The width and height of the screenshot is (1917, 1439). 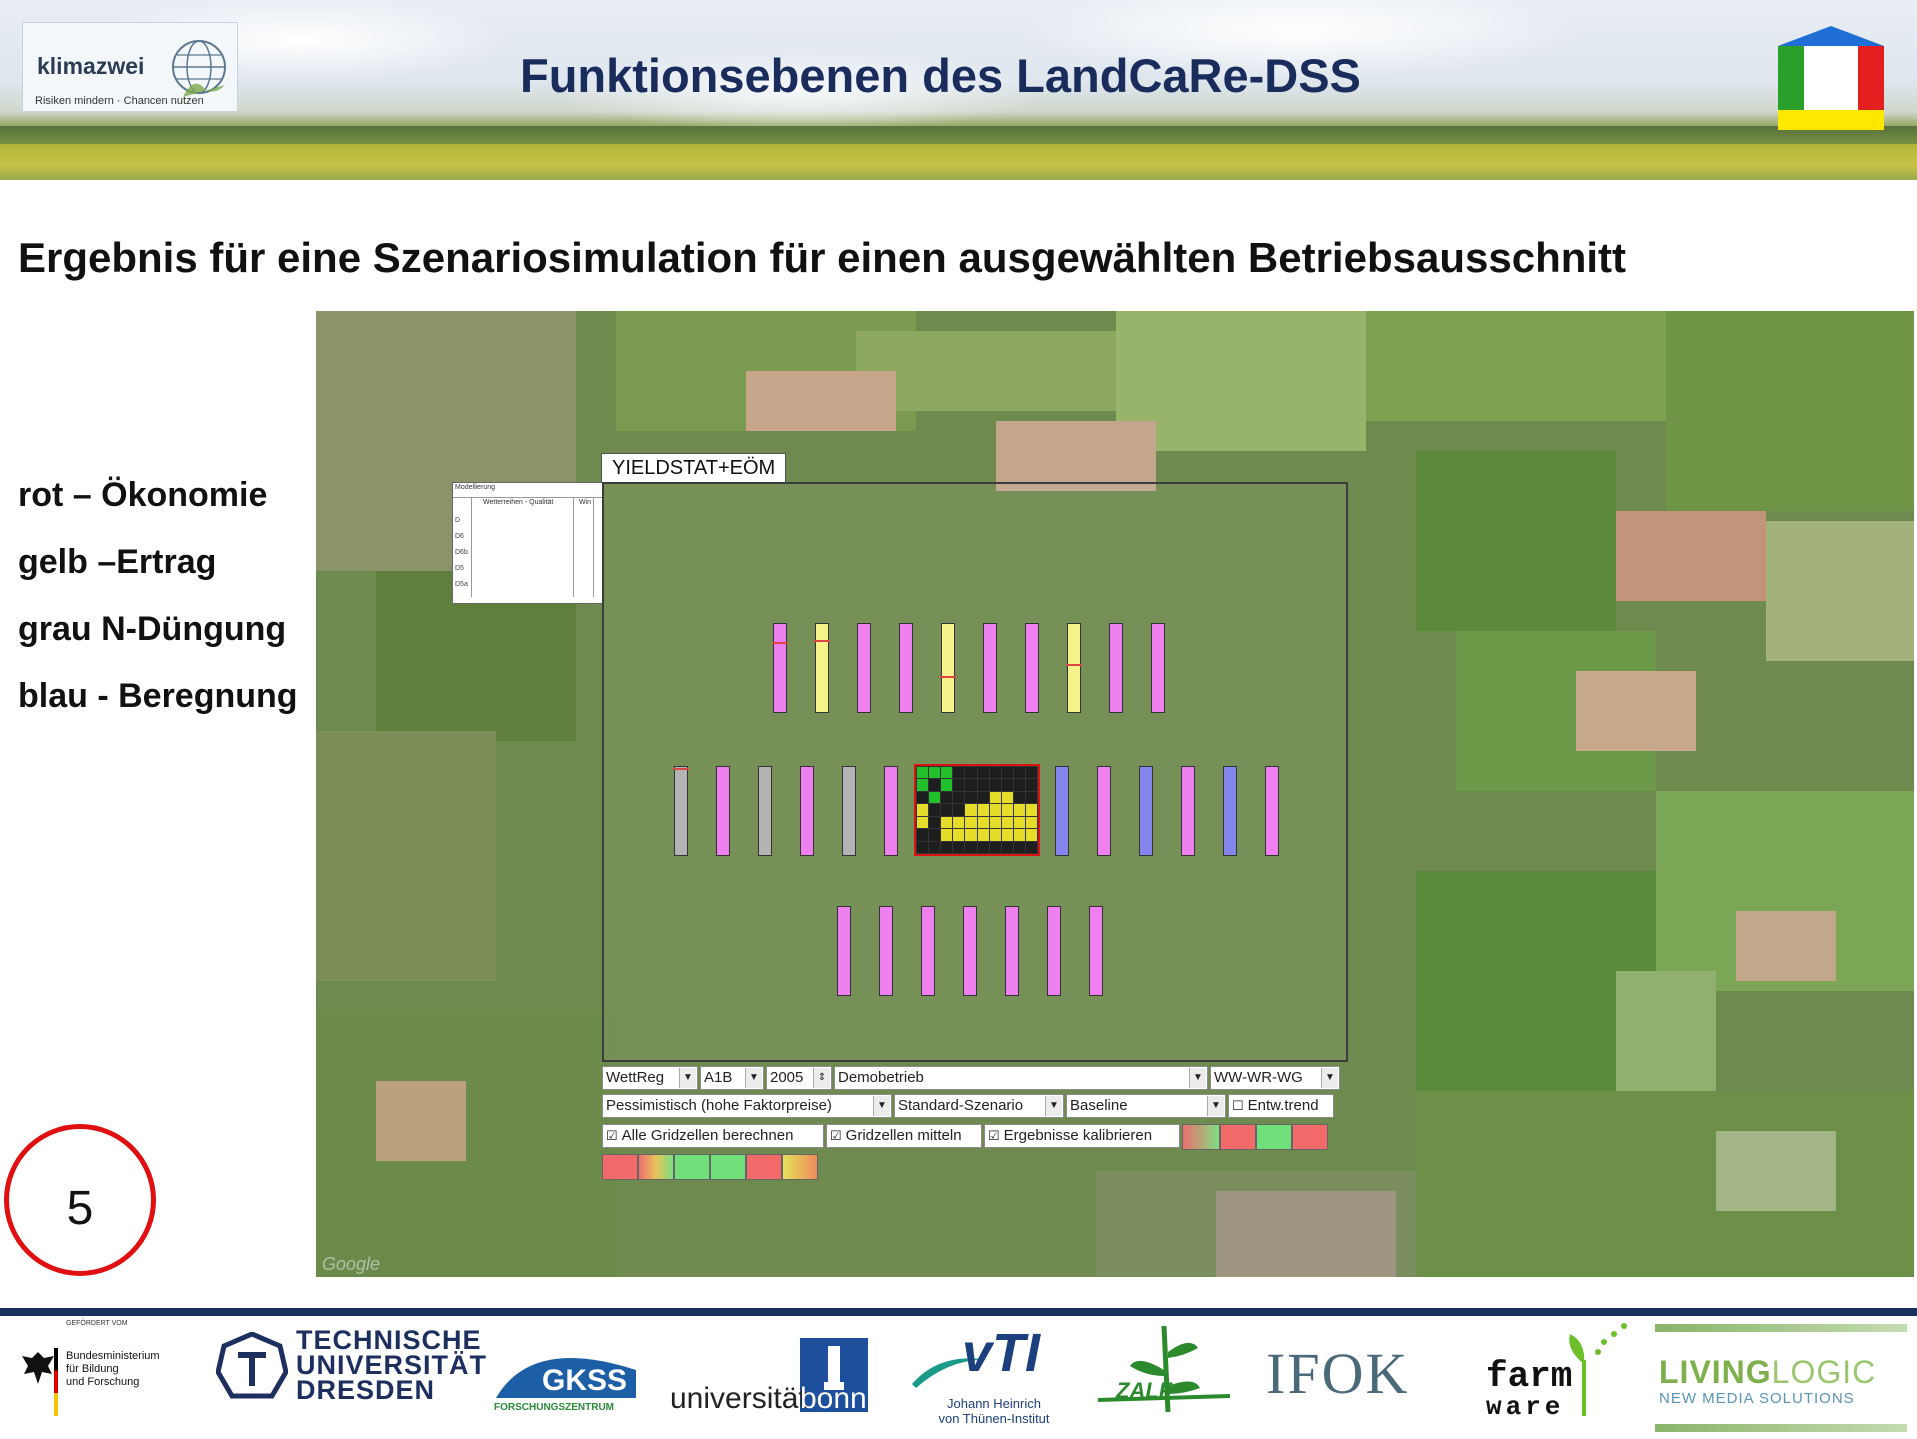 I want to click on emission-scenario-select: A1B ▼, so click(x=732, y=1078).